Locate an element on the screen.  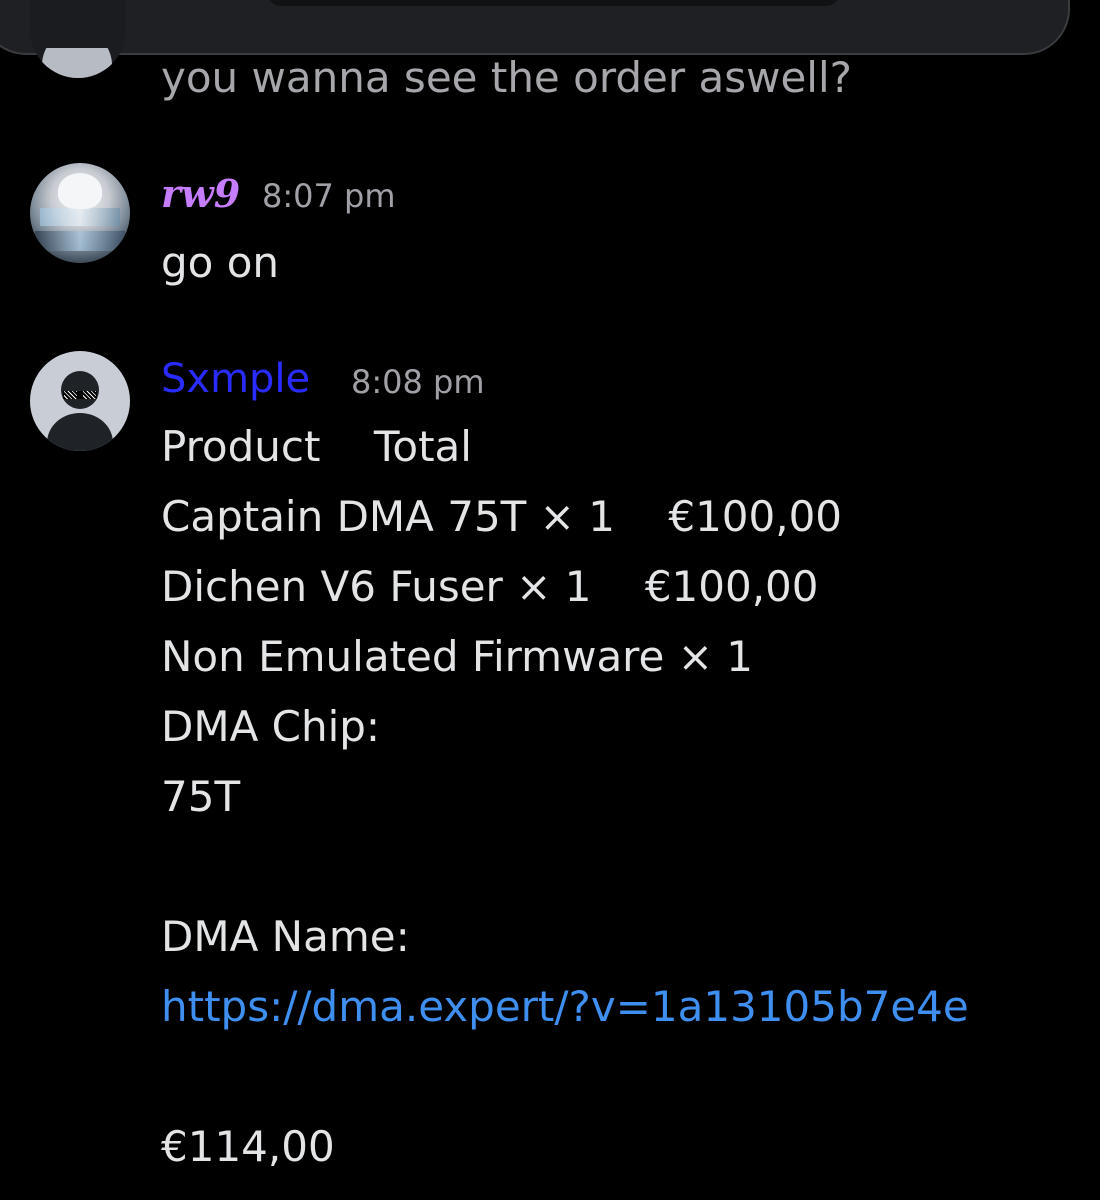
rw9-message-line: go on is located at coordinates (220, 262).